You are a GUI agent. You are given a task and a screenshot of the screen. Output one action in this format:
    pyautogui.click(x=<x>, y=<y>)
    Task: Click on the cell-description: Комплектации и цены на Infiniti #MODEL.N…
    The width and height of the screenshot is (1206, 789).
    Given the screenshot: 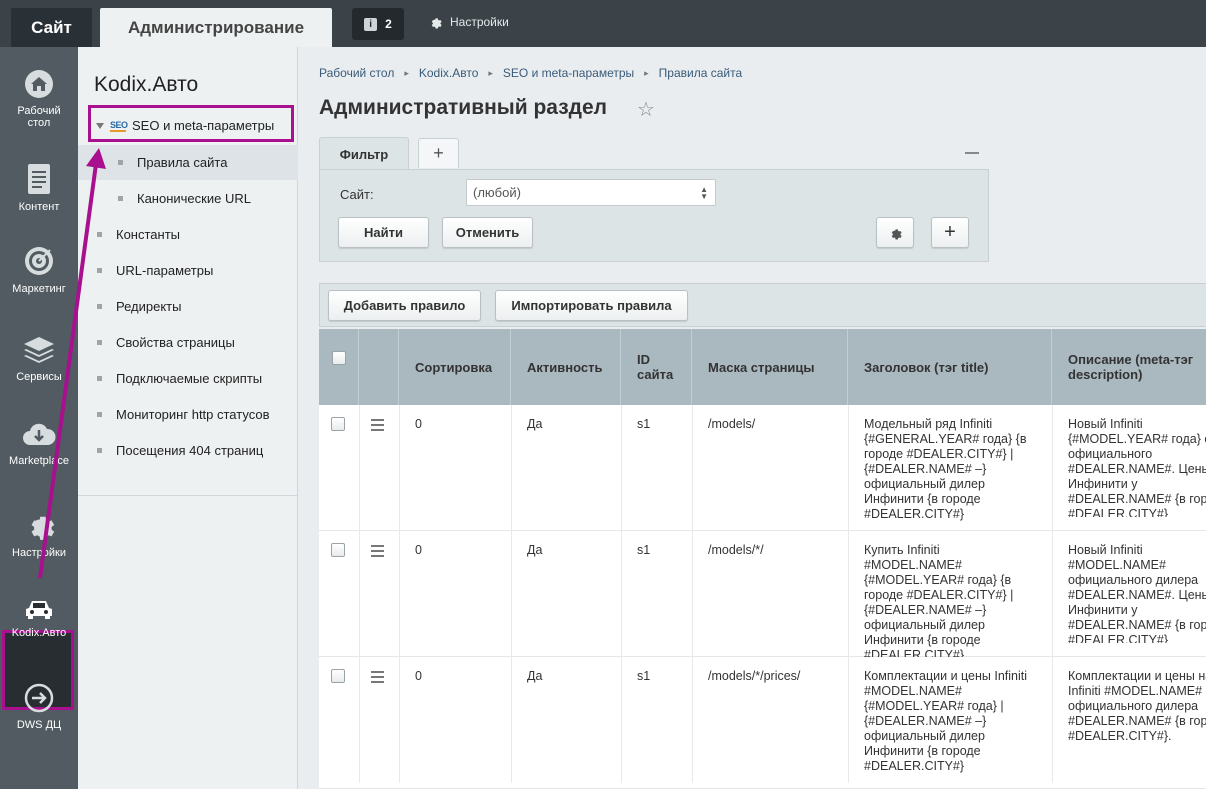 What is the action you would take?
    pyautogui.click(x=1137, y=706)
    